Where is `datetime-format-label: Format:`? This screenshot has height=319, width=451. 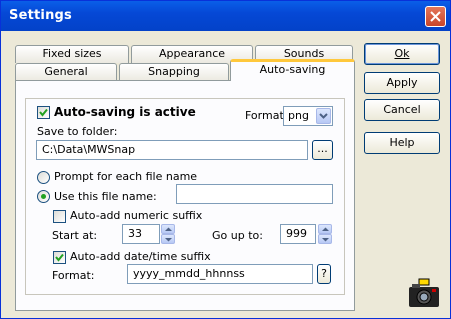 datetime-format-label: Format: is located at coordinates (73, 275).